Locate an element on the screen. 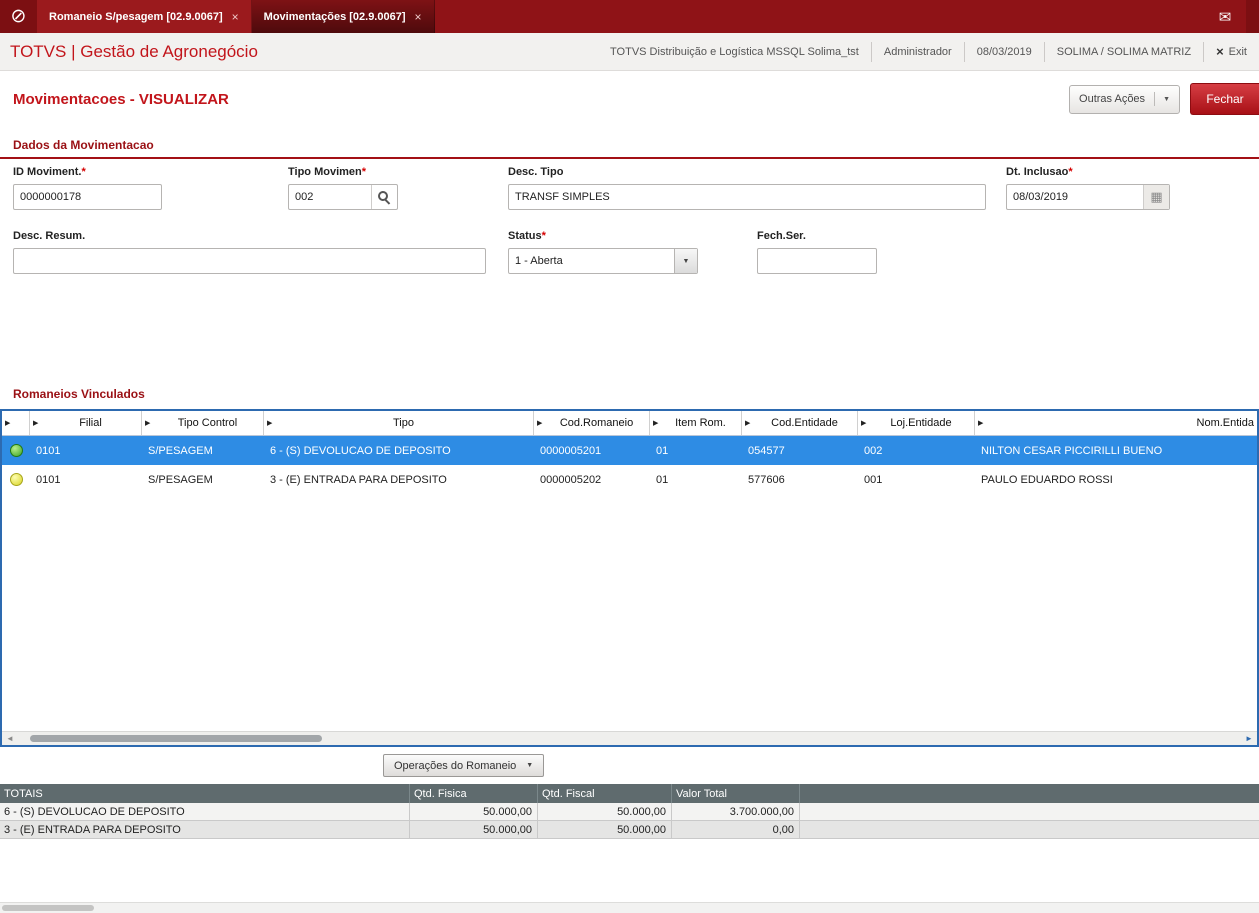 This screenshot has height=913, width=1259. cell-filial: 0101 is located at coordinates (48, 450).